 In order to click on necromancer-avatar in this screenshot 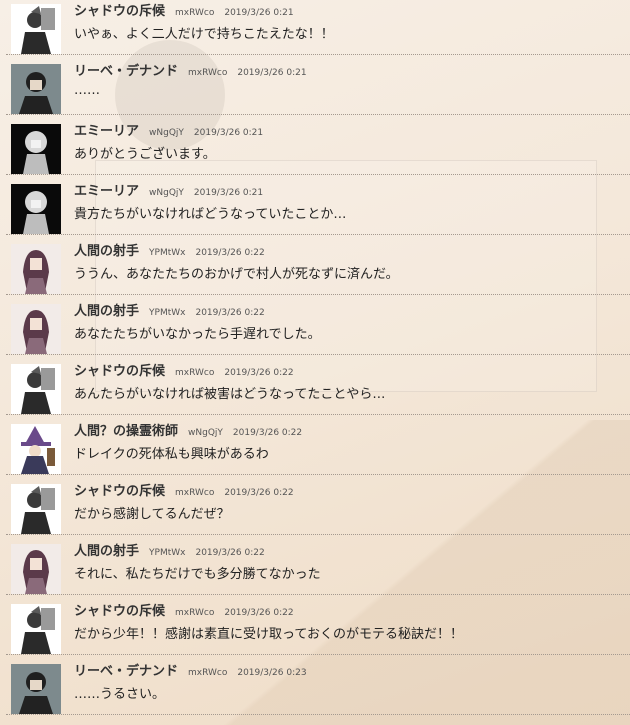, I will do `click(36, 449)`.